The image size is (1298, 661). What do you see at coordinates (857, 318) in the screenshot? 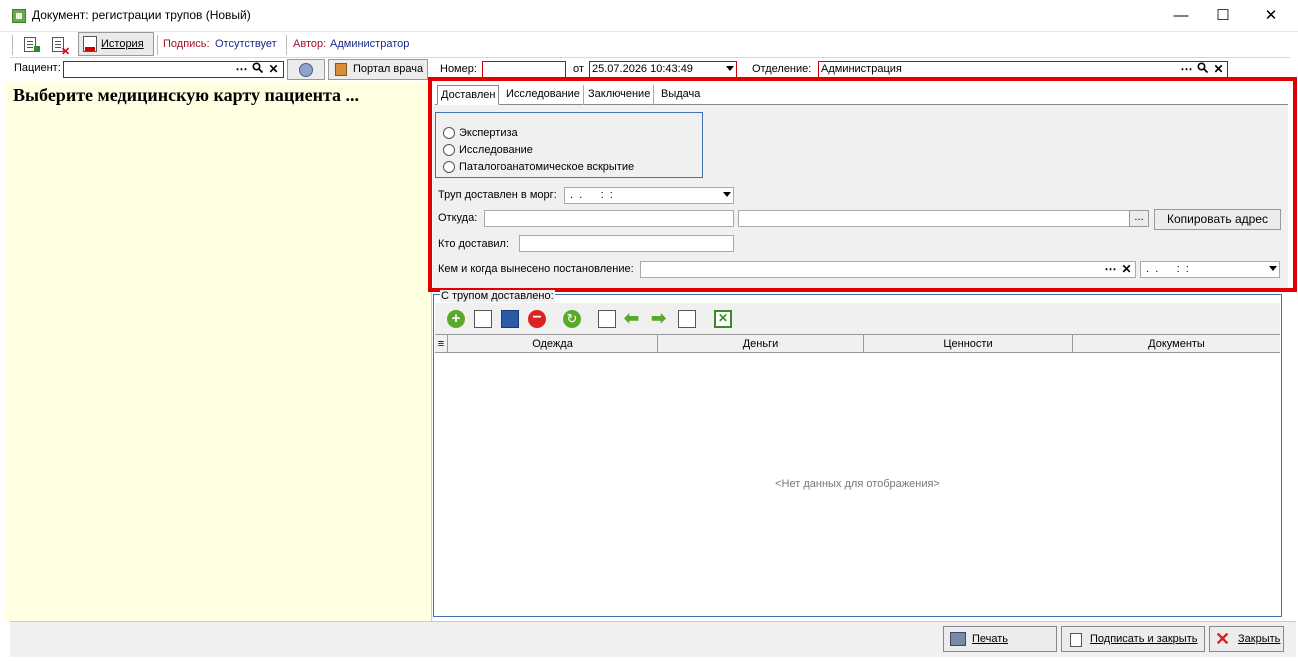
I see `items-toolbar` at bounding box center [857, 318].